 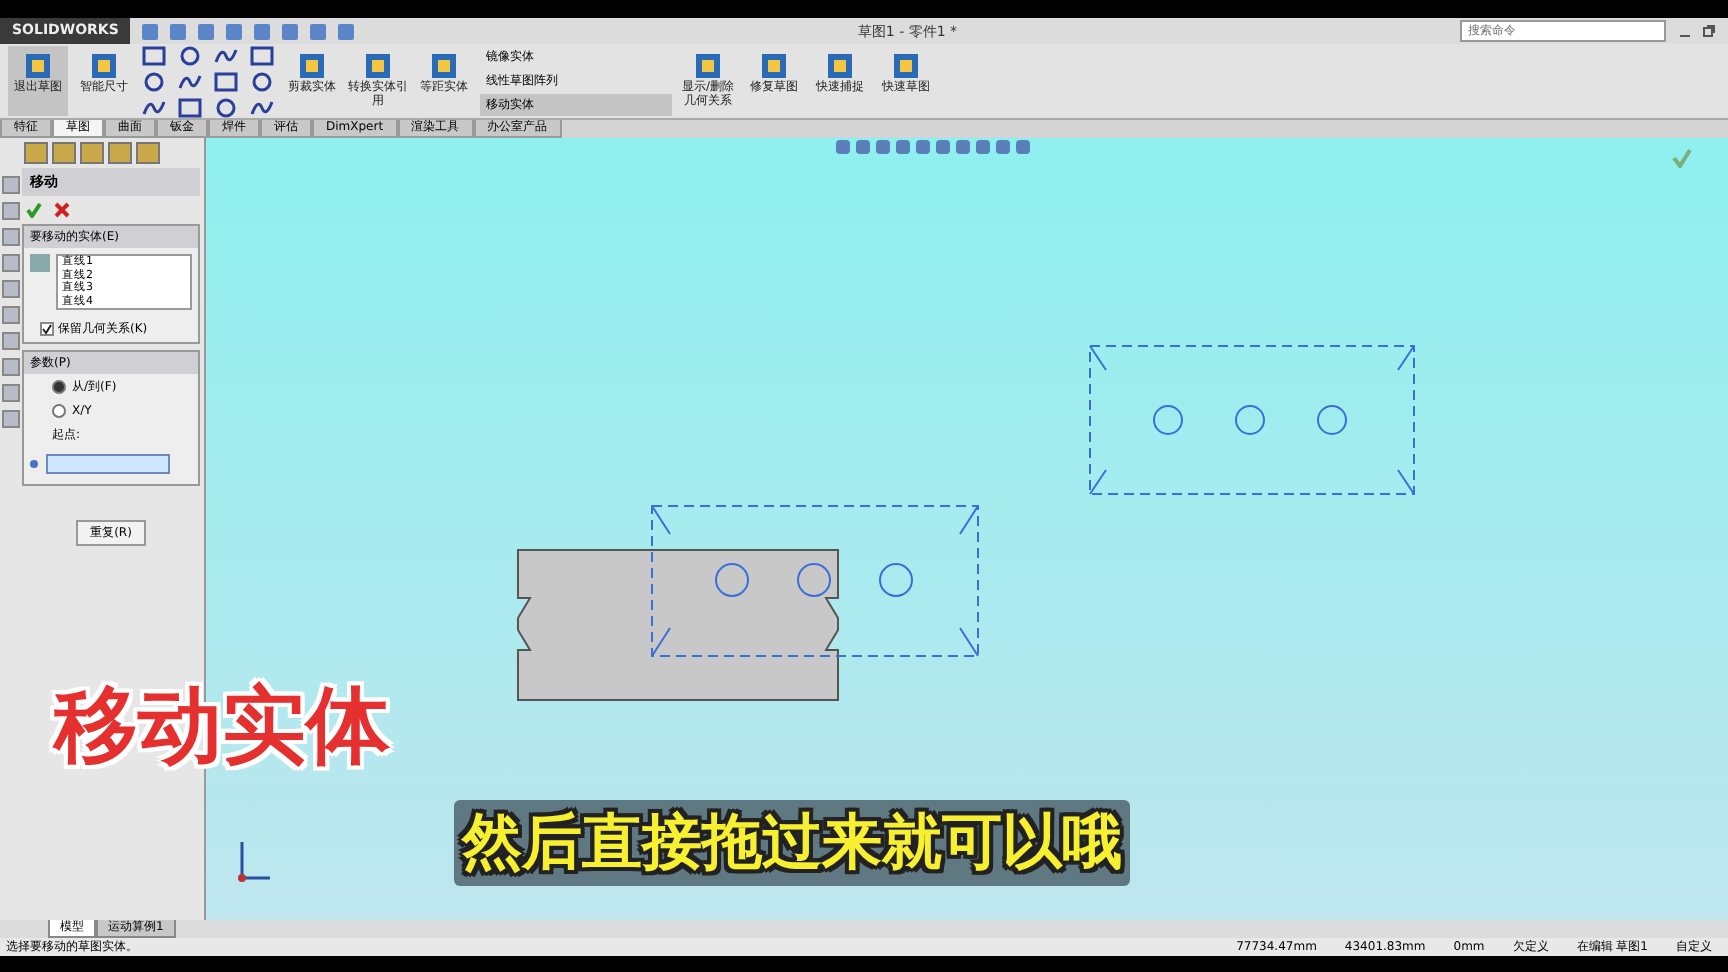 What do you see at coordinates (255, 861) in the screenshot?
I see `axis-triad-icon` at bounding box center [255, 861].